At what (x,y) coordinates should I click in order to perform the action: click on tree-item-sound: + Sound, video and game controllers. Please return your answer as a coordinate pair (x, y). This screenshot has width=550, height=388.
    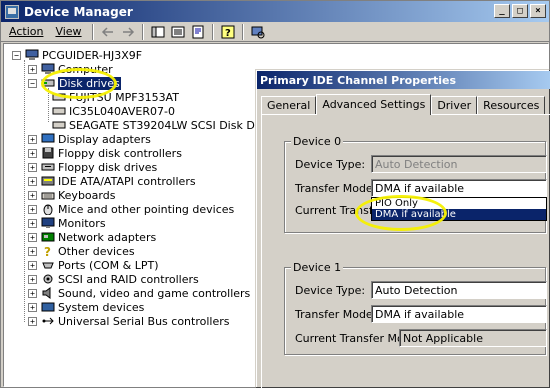
    Looking at the image, I should click on (139, 293).